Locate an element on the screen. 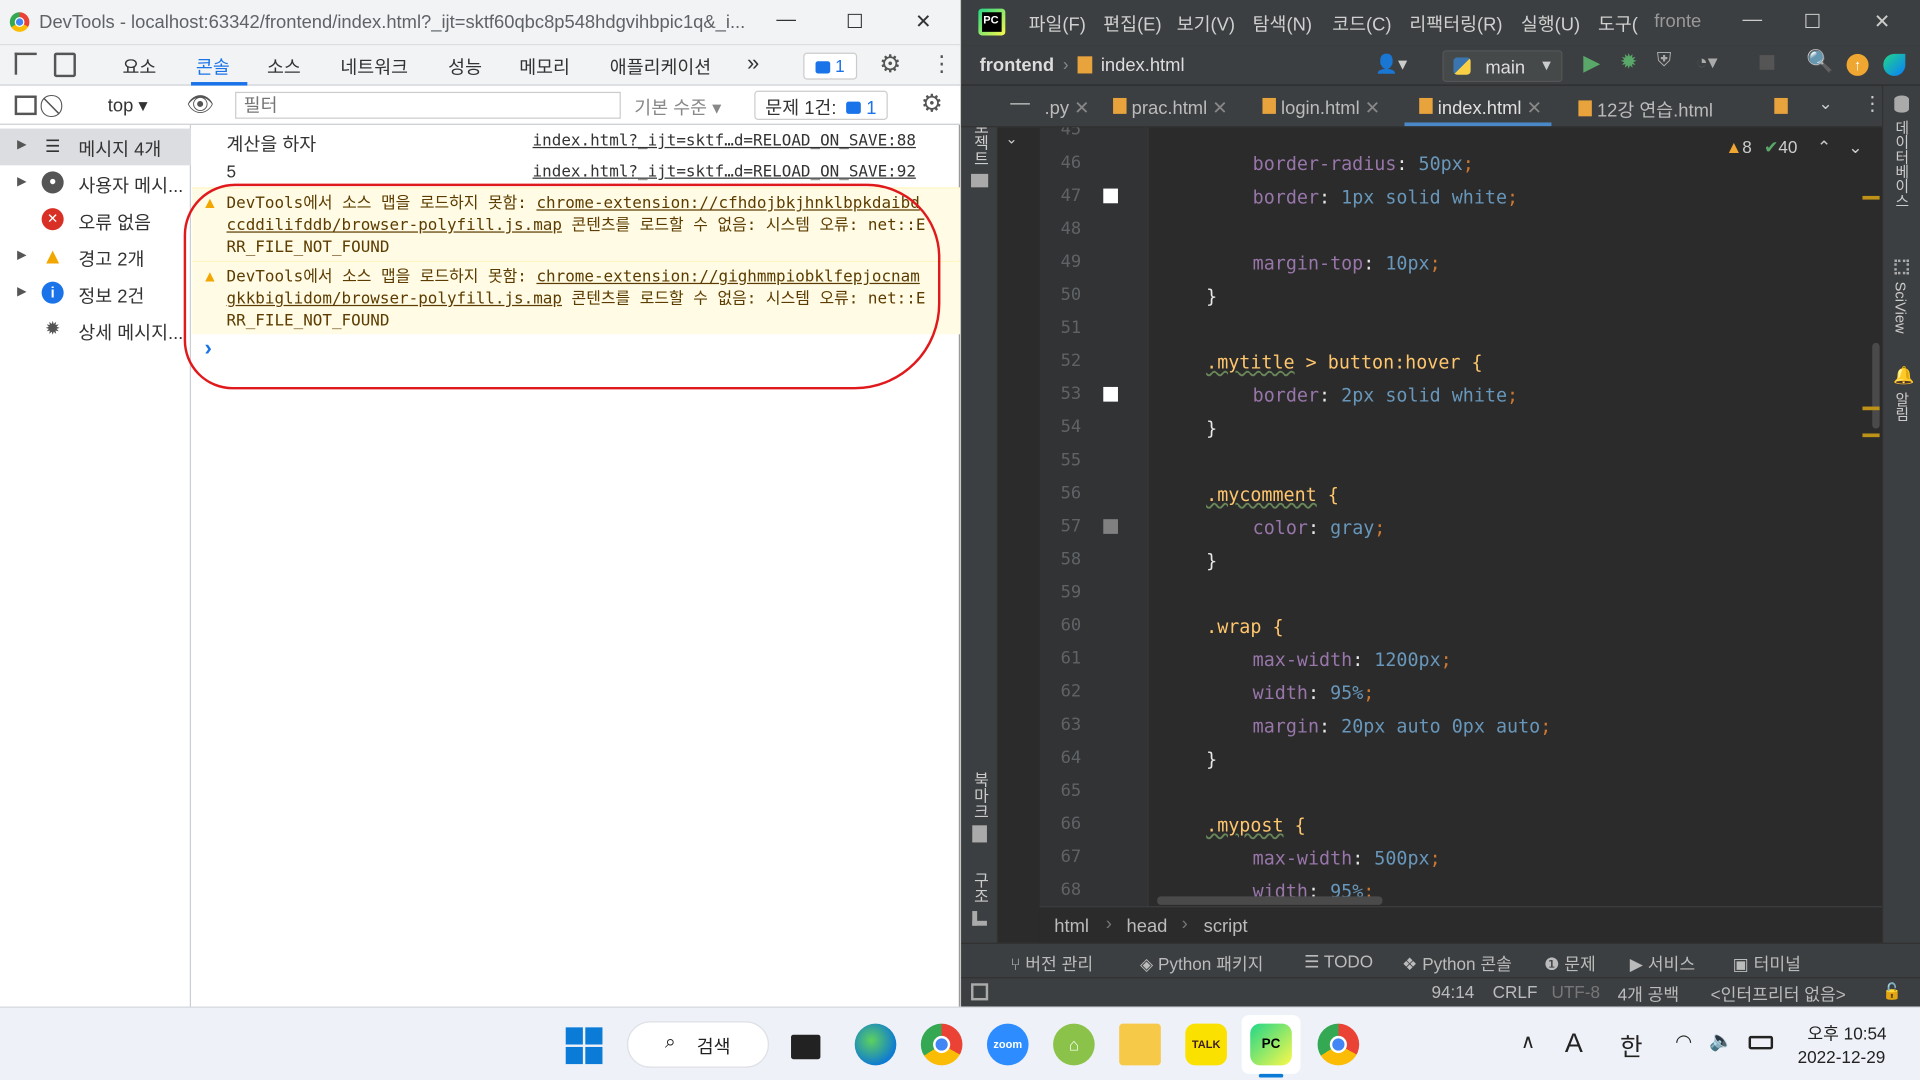  windows-start-icon is located at coordinates (584, 1046).